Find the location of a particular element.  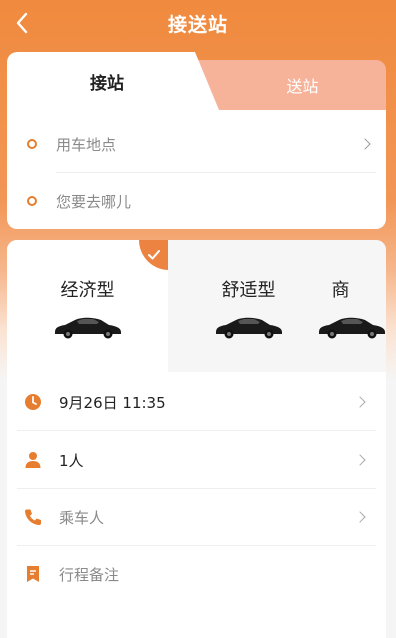

trip-notes-field: 行程备注 is located at coordinates (196, 574).